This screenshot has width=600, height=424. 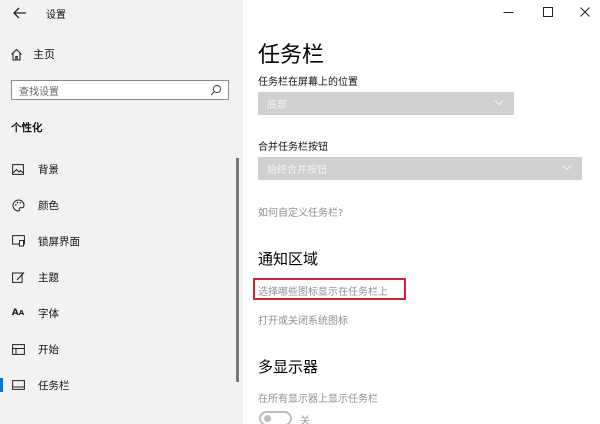 What do you see at coordinates (1, 385) in the screenshot?
I see `active-indicator` at bounding box center [1, 385].